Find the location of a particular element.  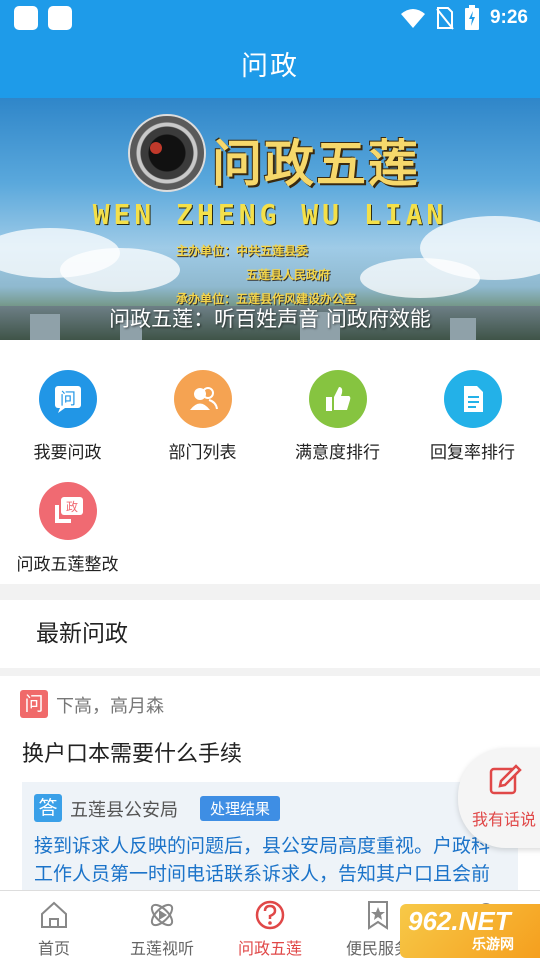

site-watermark: 962.NET 乐游网 is located at coordinates (470, 931).